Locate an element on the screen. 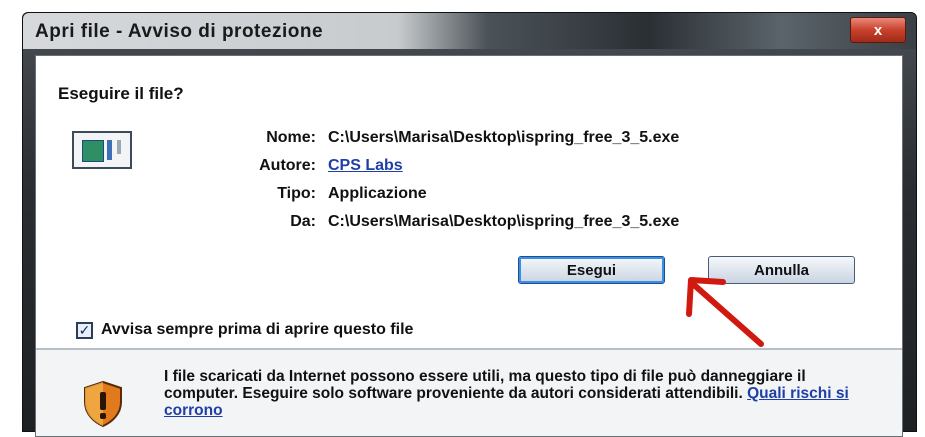 The width and height of the screenshot is (925, 437). always-warn-checkbox: ✓ is located at coordinates (84, 330).